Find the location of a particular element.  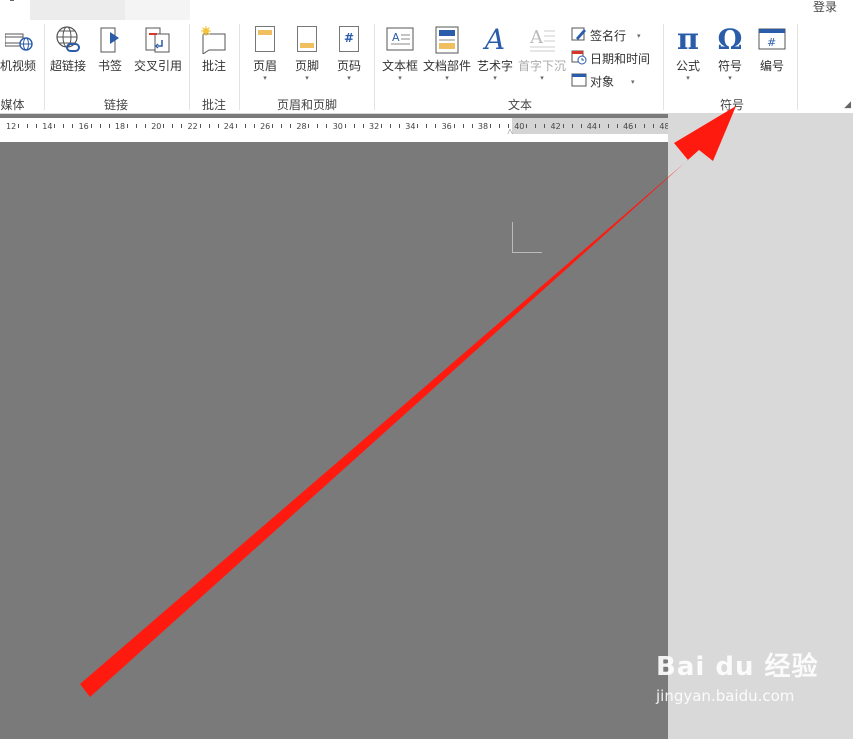

watermark-line2: jingyan.baidu.com is located at coordinates (725, 696).